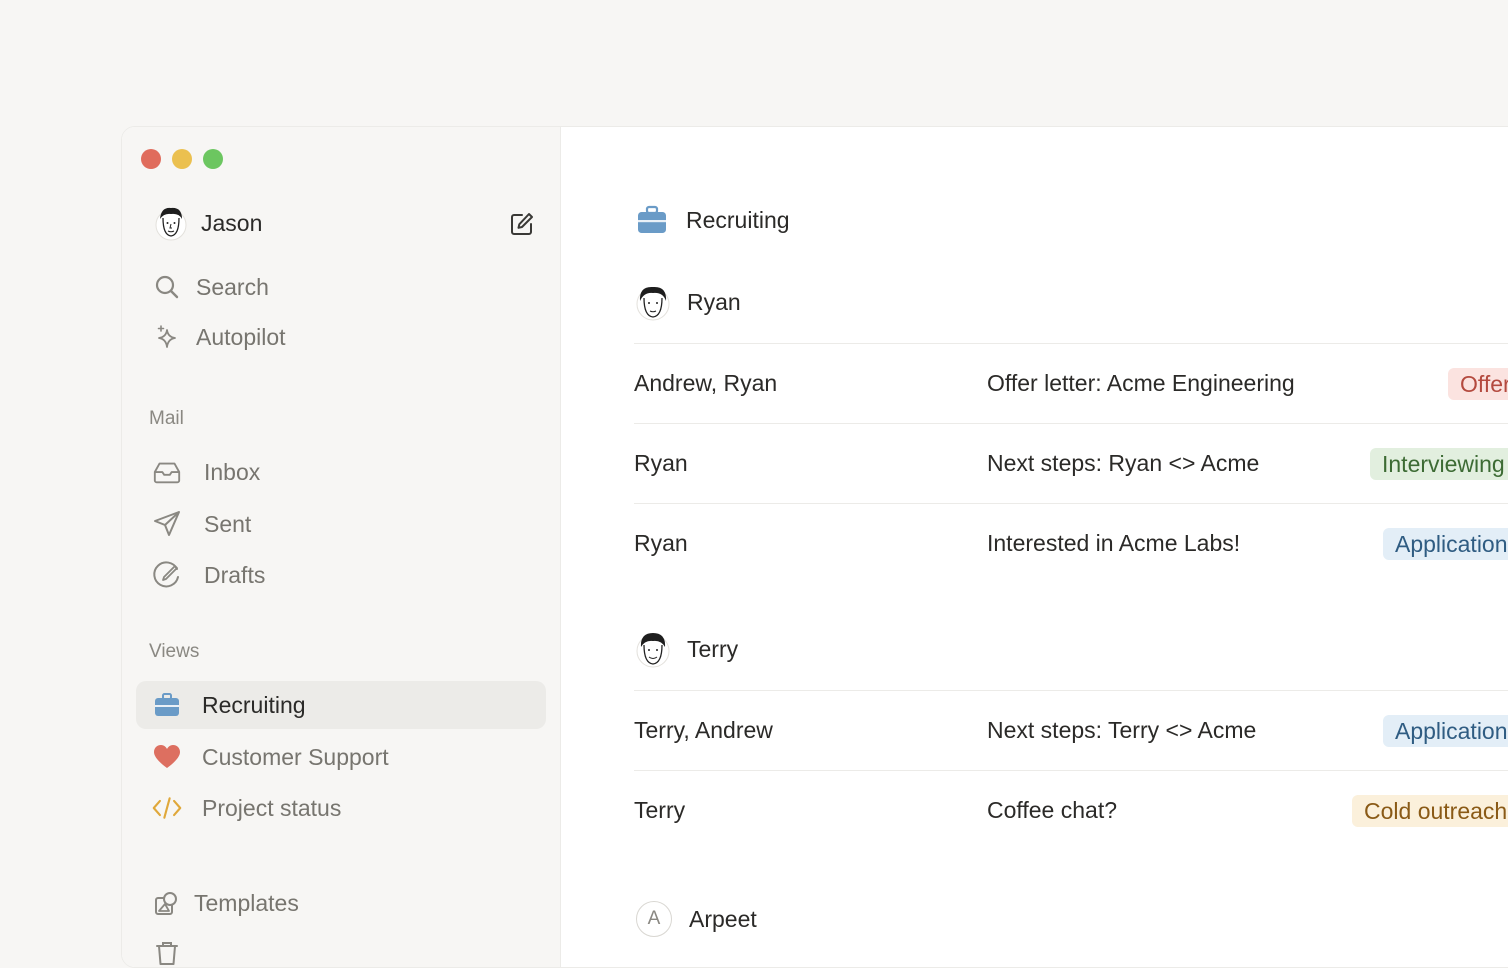  I want to click on status-badge: Interviewing, so click(1439, 464).